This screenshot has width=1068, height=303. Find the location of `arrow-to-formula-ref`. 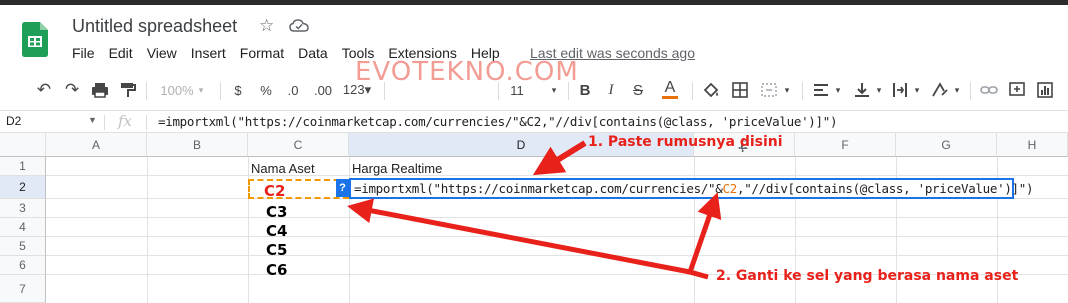

arrow-to-formula-ref is located at coordinates (704, 236).